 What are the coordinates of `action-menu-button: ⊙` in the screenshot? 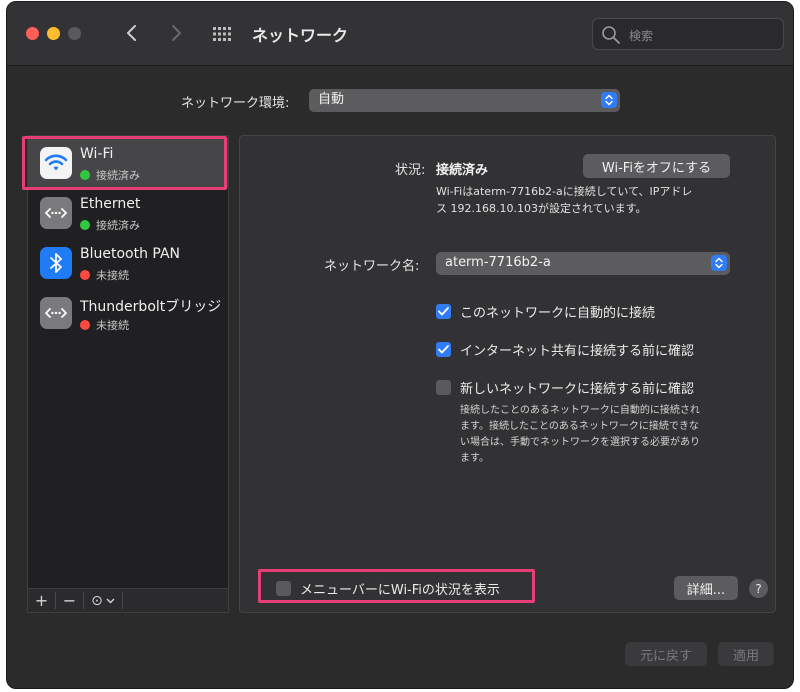 It's located at (103, 600).